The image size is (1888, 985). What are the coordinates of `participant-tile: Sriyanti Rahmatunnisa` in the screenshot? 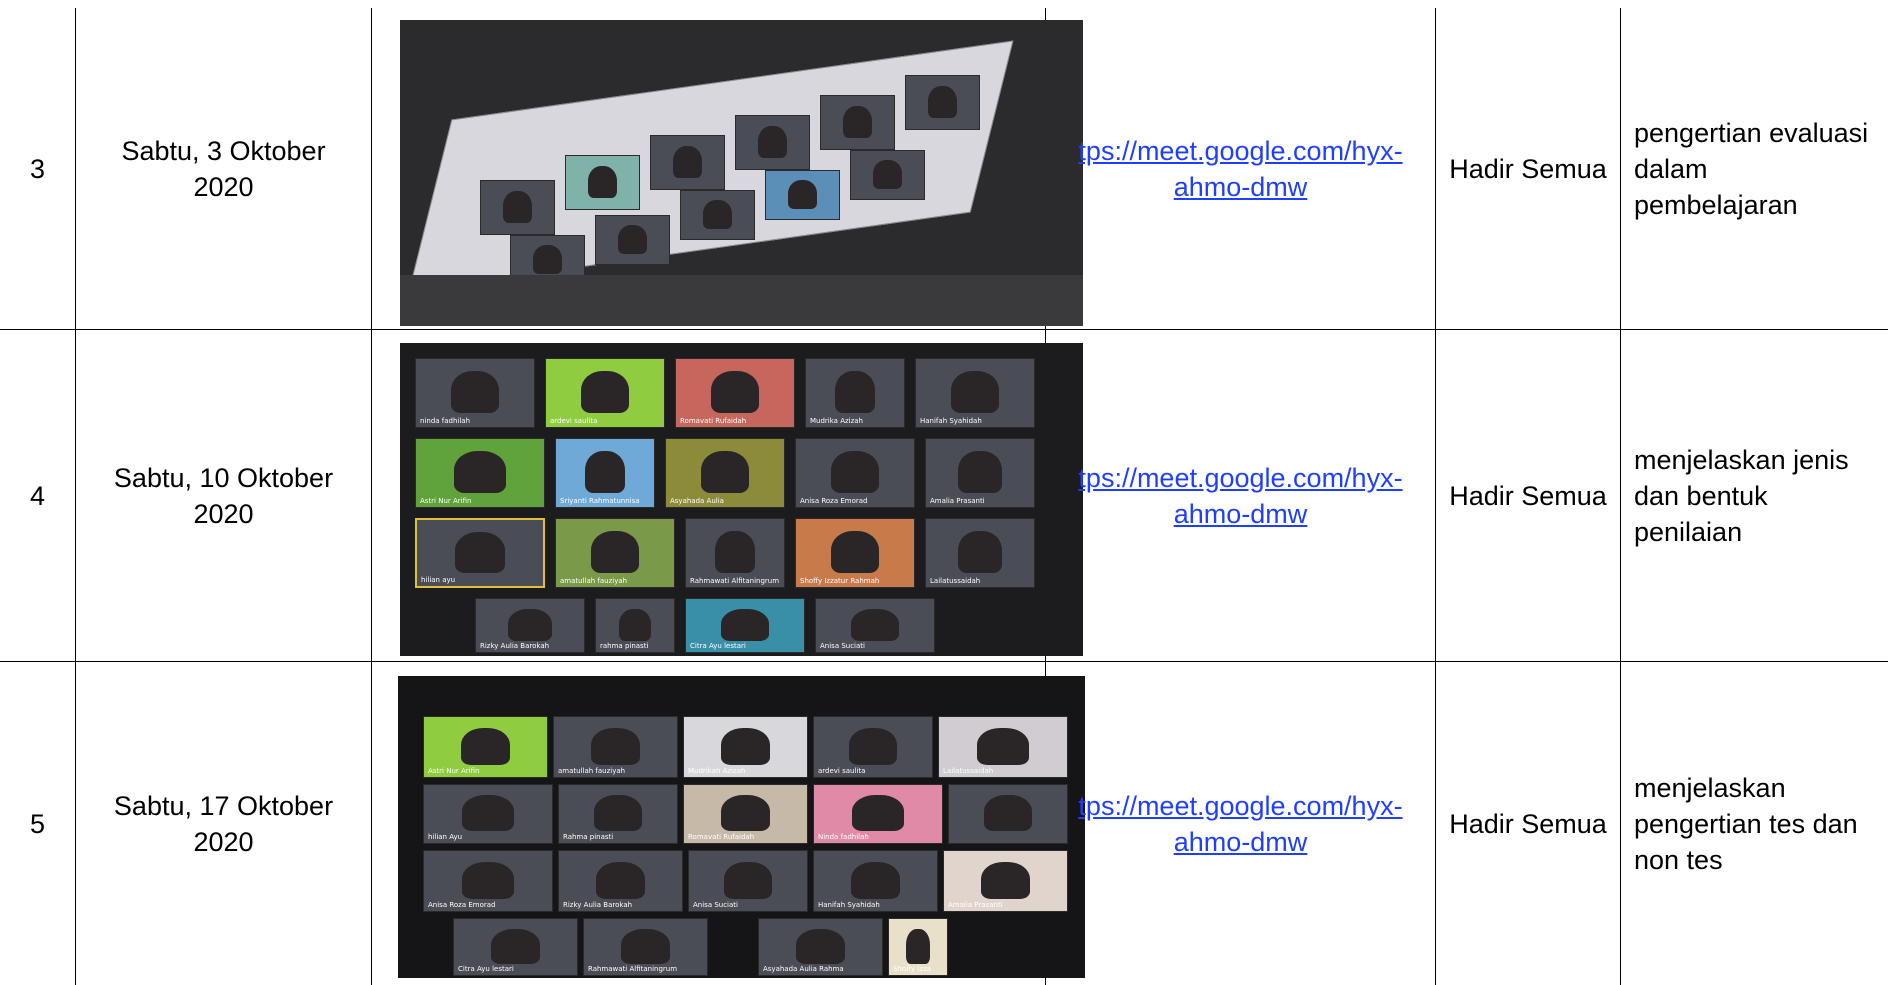 It's located at (605, 473).